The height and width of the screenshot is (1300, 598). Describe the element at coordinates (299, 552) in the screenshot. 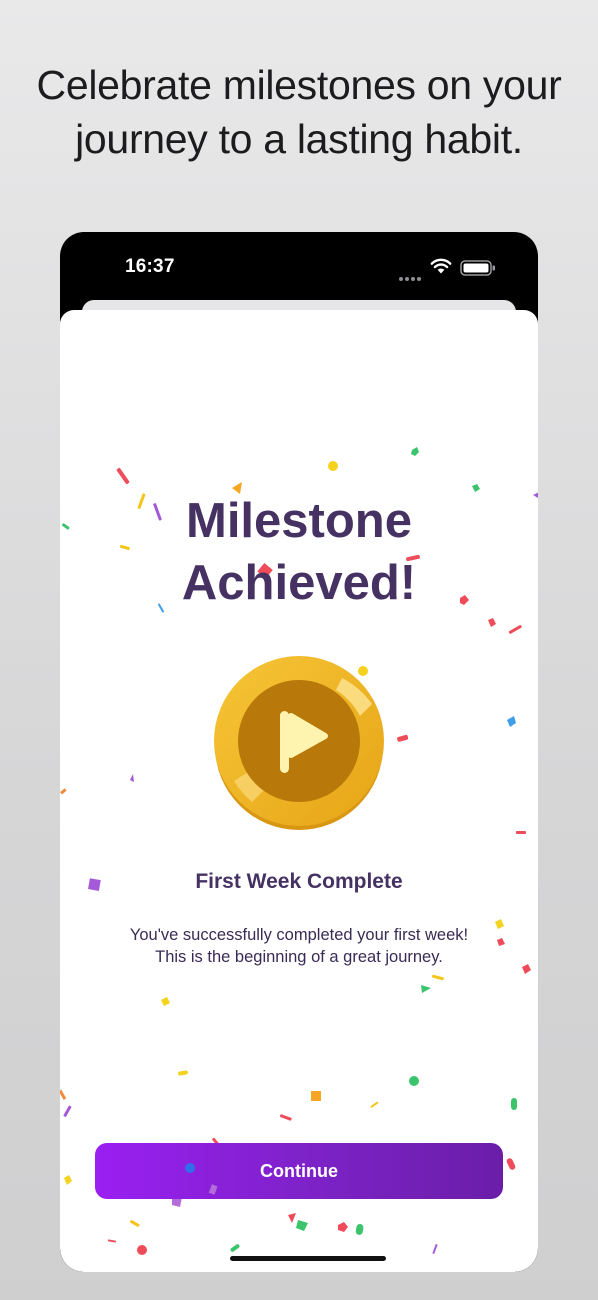

I see `milestone-title: Milestone Achieved!` at that location.